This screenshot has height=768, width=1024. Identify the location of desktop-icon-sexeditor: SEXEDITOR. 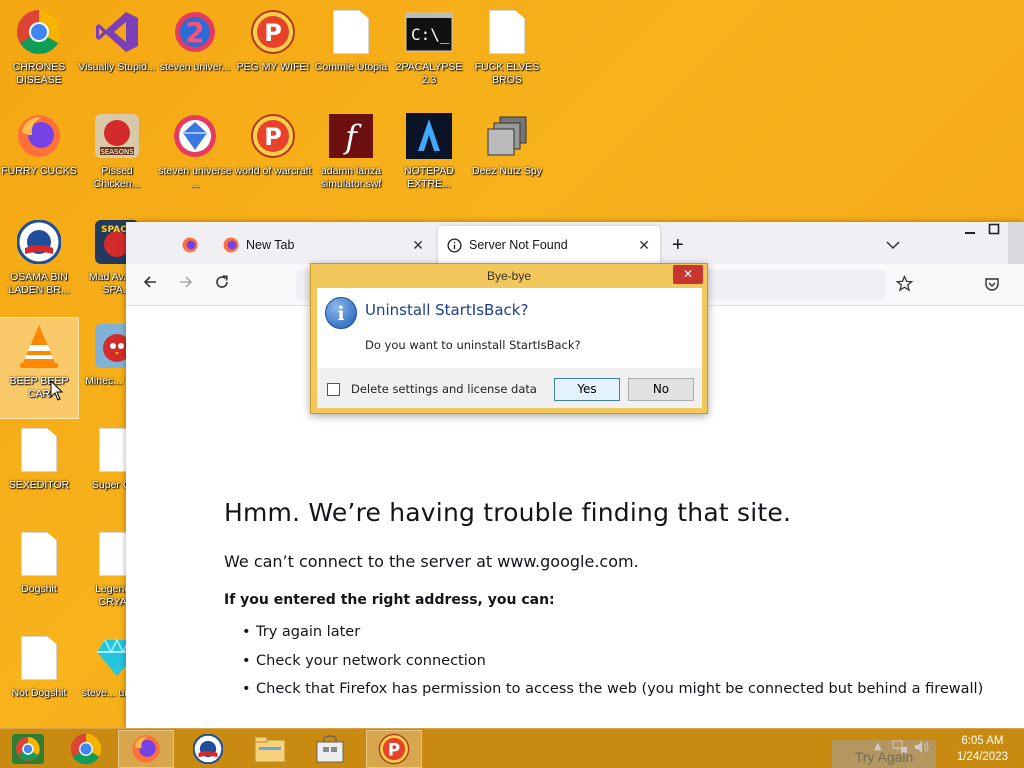
(39, 472).